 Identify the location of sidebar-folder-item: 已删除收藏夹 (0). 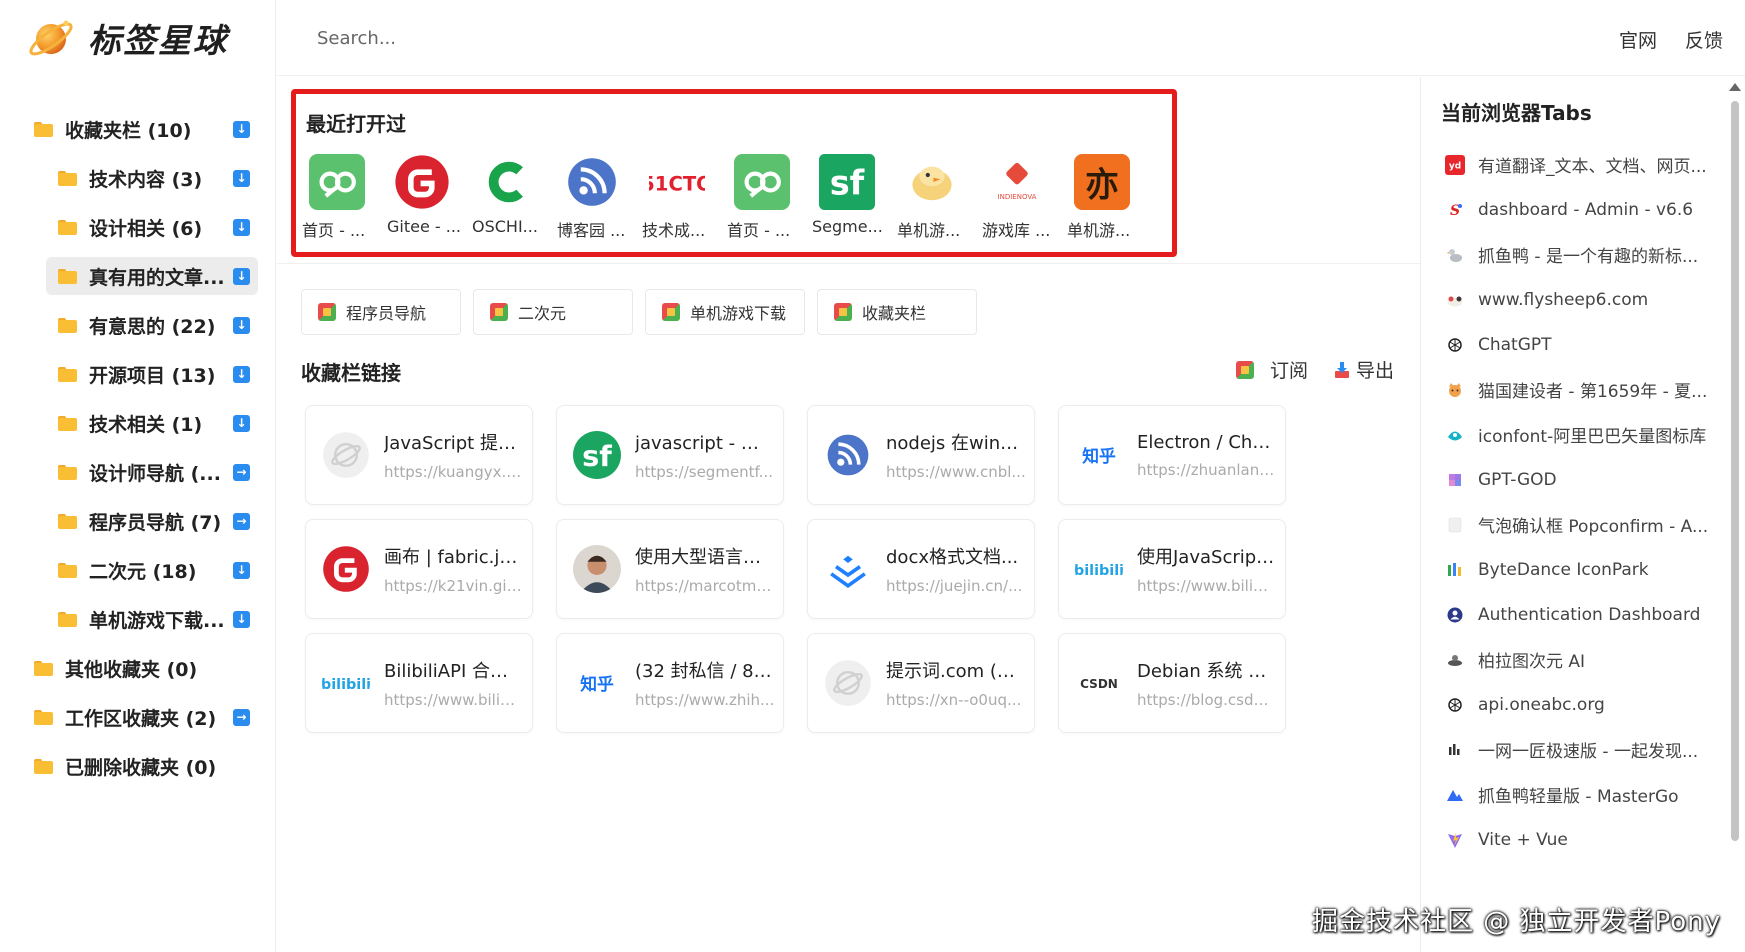
(142, 766).